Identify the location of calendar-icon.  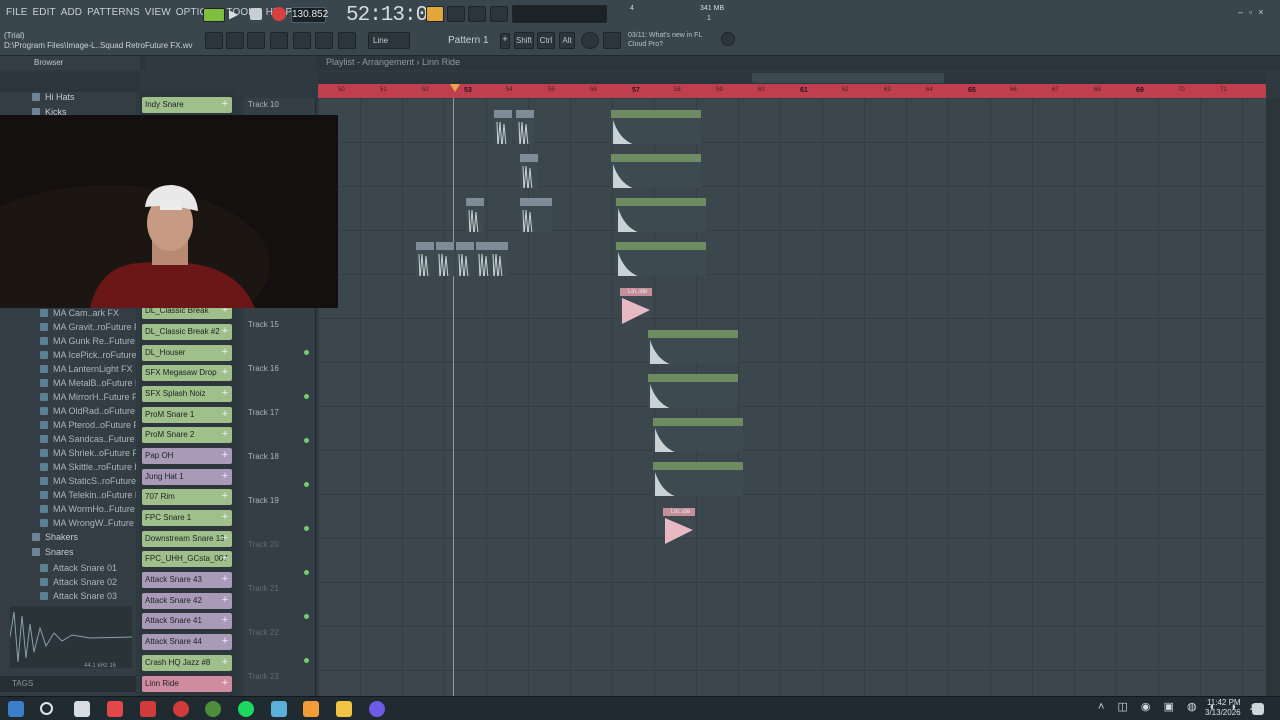
(82, 709).